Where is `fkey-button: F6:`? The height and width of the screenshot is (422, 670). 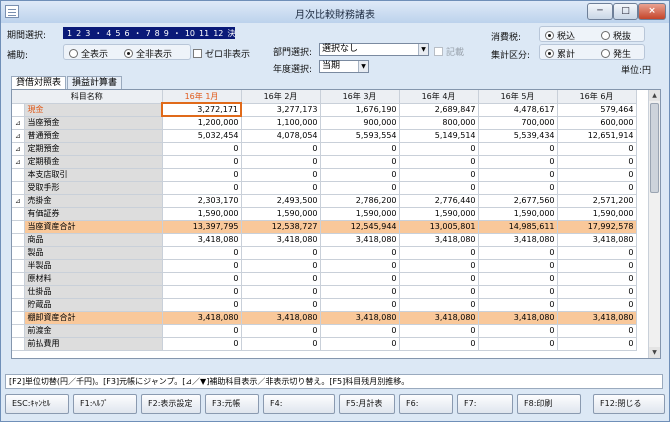
fkey-button: F6: is located at coordinates (426, 404).